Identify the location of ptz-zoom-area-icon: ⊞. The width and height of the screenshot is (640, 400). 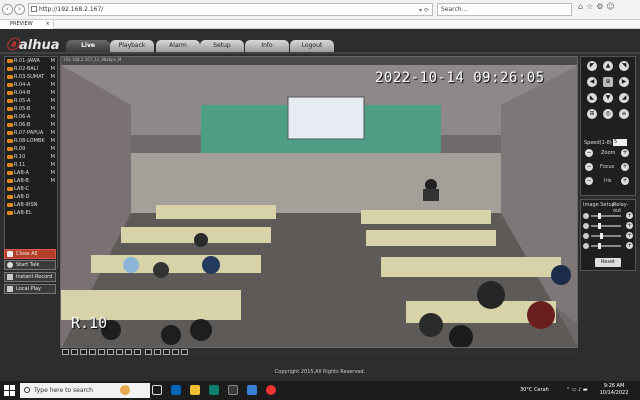
(592, 114).